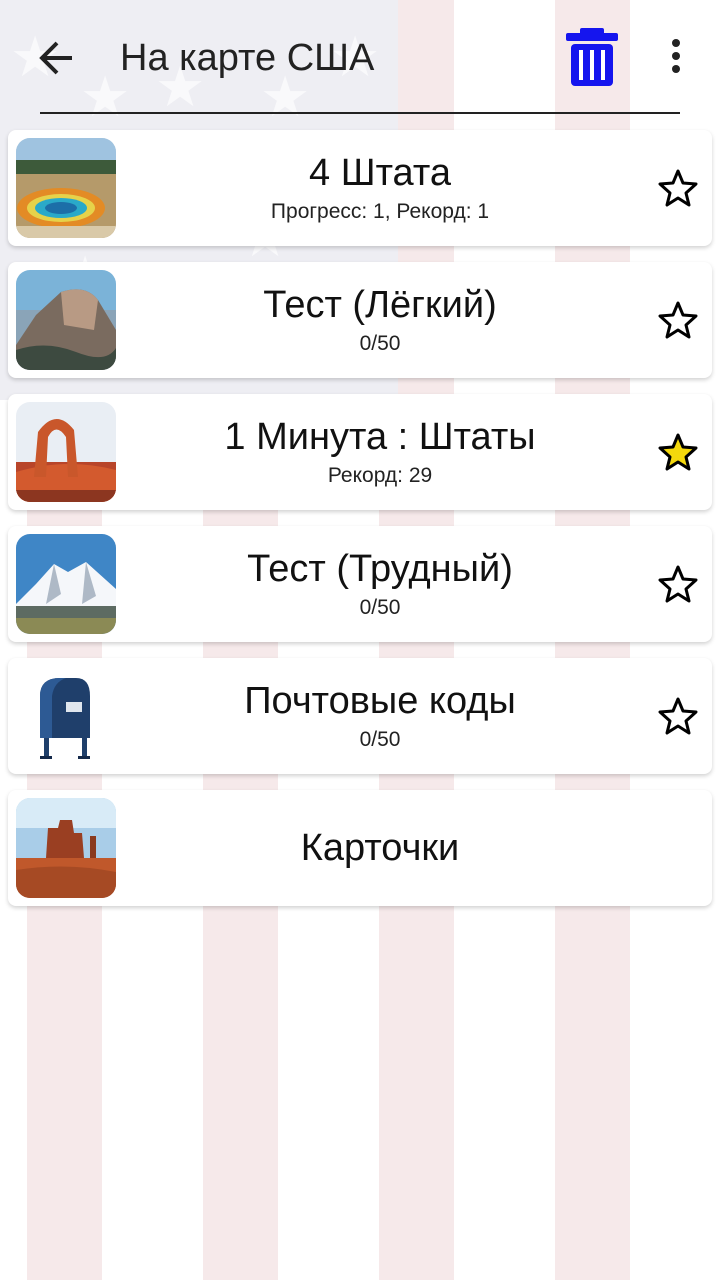 The height and width of the screenshot is (1280, 720). Describe the element at coordinates (66, 320) in the screenshot. I see `half-dome-image` at that location.